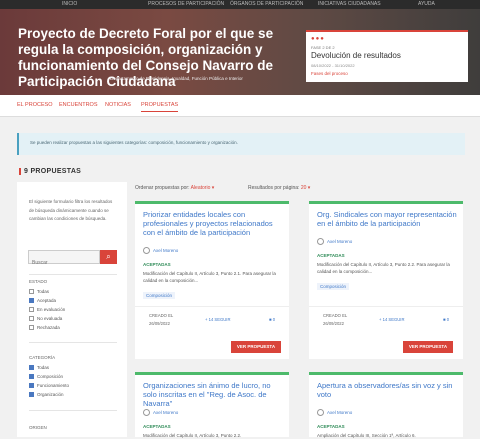  Describe the element at coordinates (39, 291) in the screenshot. I see `filter-estado-todas: Todas` at that location.